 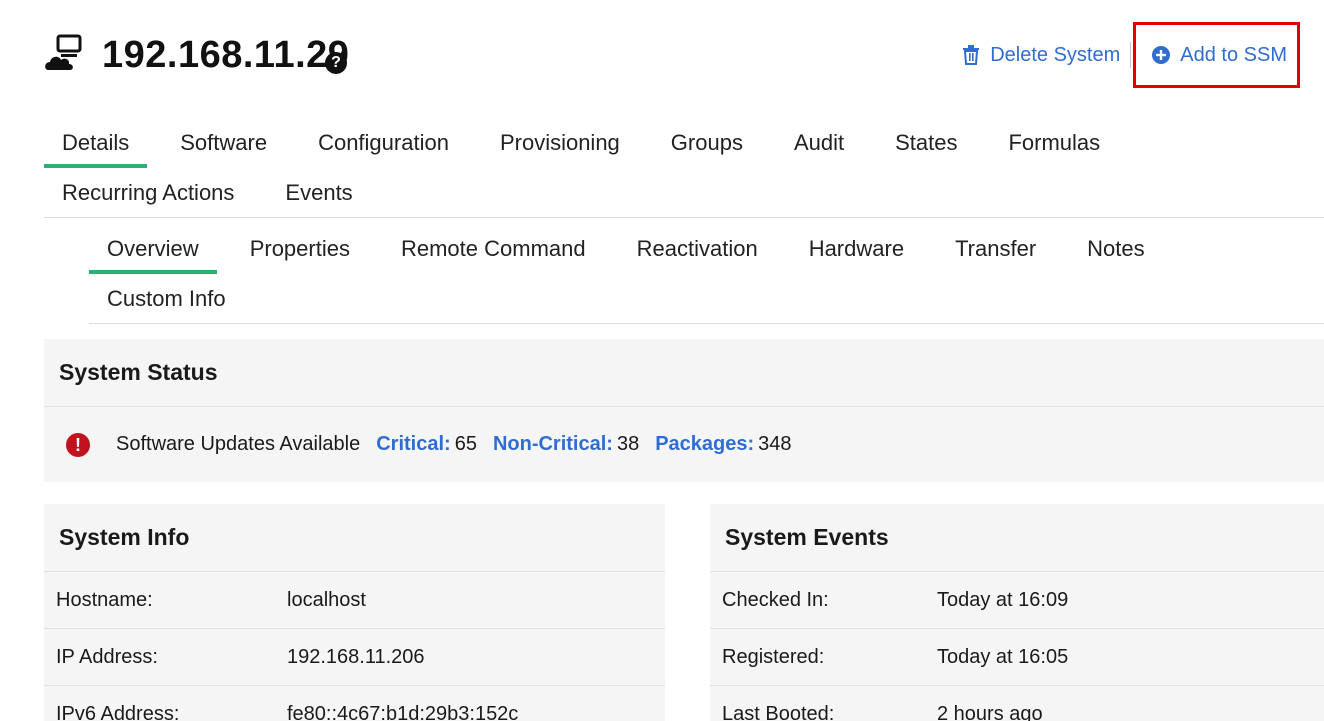 I want to click on info-key: Hostname:, so click(x=104, y=599).